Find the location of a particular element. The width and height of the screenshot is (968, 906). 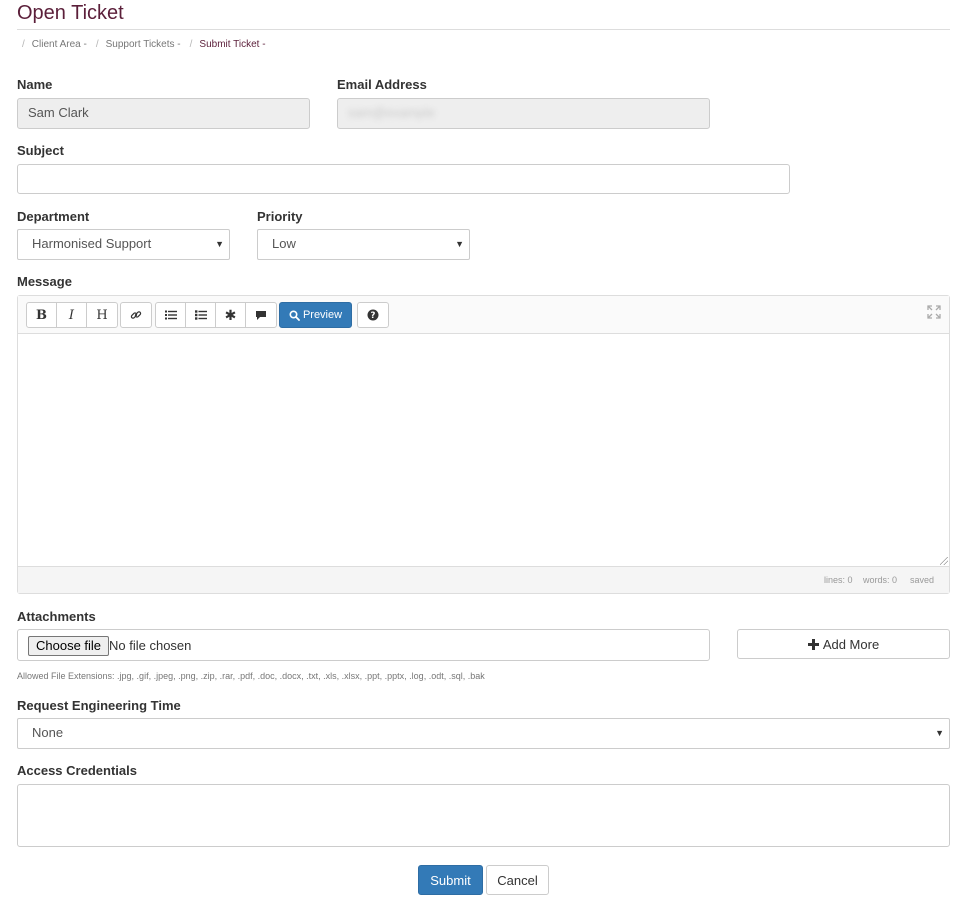

expand-icon is located at coordinates (934, 312).